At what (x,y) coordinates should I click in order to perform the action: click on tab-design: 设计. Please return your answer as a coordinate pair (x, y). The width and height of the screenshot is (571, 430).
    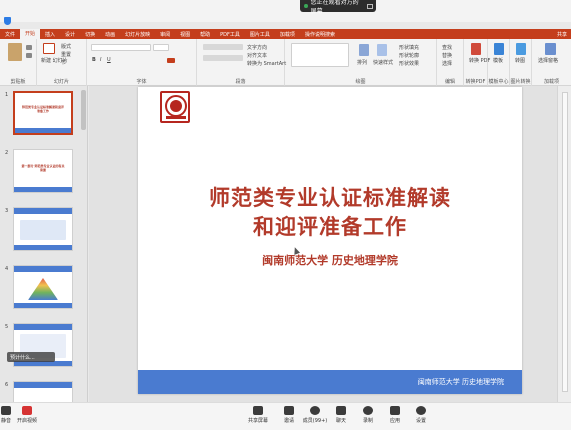
    Looking at the image, I should click on (70, 34).